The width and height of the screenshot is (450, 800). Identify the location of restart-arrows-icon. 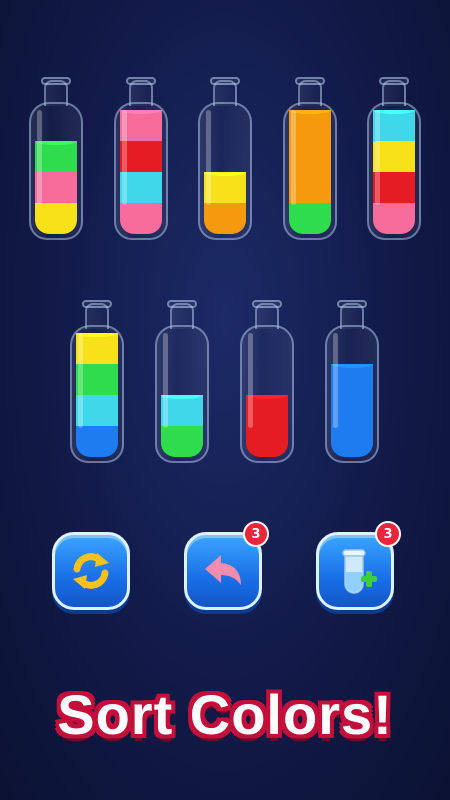
(91, 571).